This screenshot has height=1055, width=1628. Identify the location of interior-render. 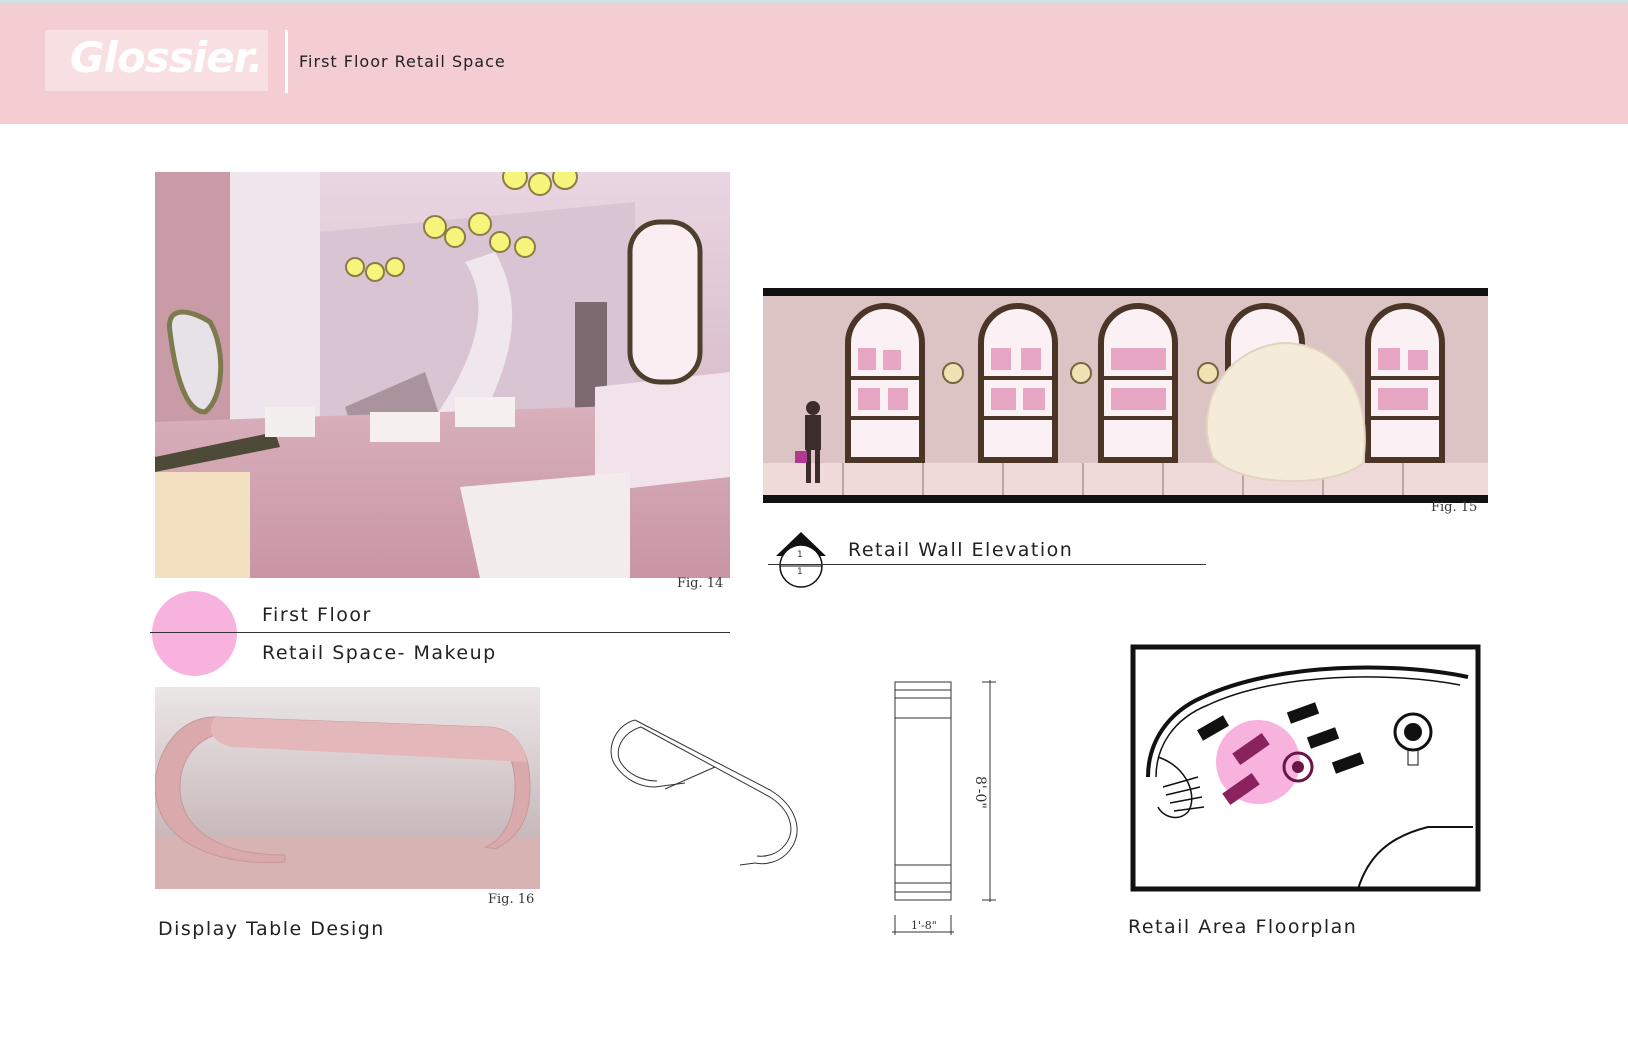
(442, 375).